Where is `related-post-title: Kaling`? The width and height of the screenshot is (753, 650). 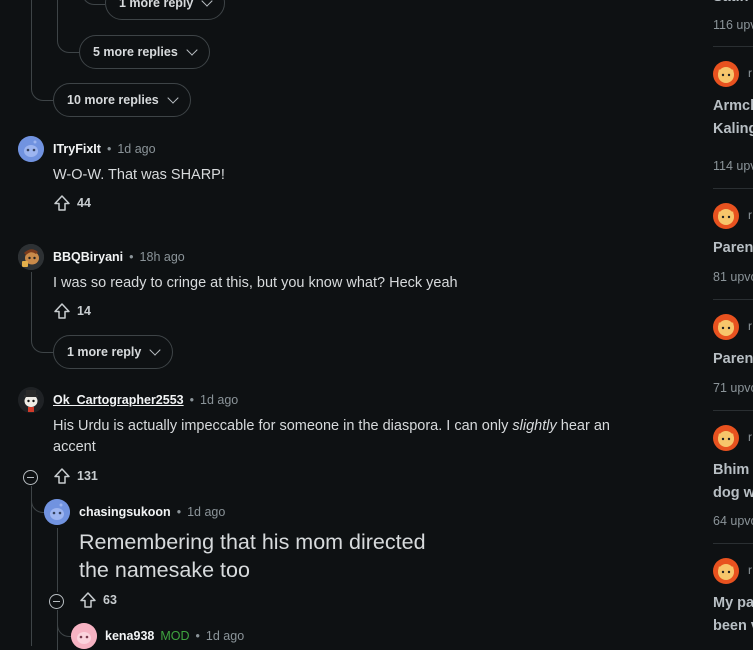 related-post-title: Kaling is located at coordinates (733, 129).